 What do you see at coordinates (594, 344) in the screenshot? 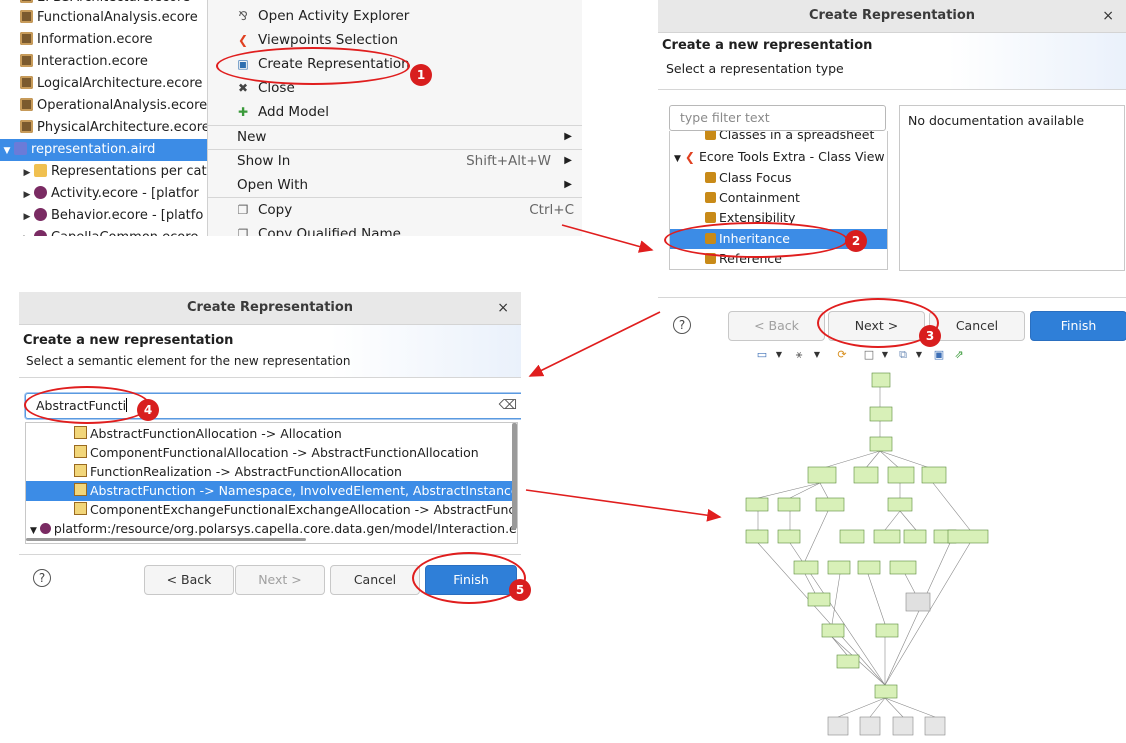
I see `arrow-to-dialog2` at bounding box center [594, 344].